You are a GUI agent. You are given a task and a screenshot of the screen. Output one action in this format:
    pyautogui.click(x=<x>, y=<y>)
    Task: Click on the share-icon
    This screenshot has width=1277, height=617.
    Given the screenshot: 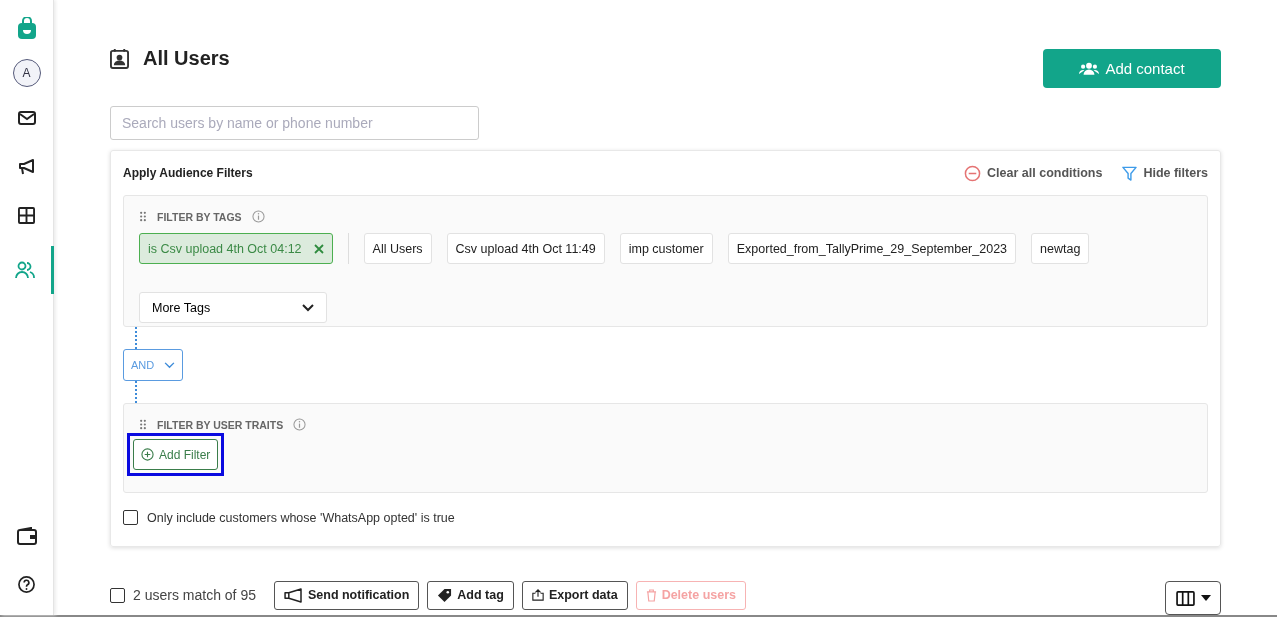 What is the action you would take?
    pyautogui.click(x=537, y=595)
    